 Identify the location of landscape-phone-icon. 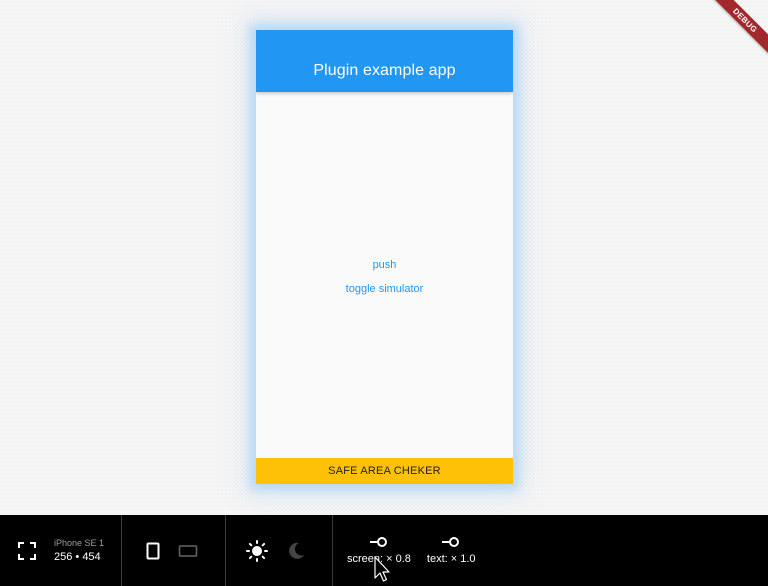
(188, 551).